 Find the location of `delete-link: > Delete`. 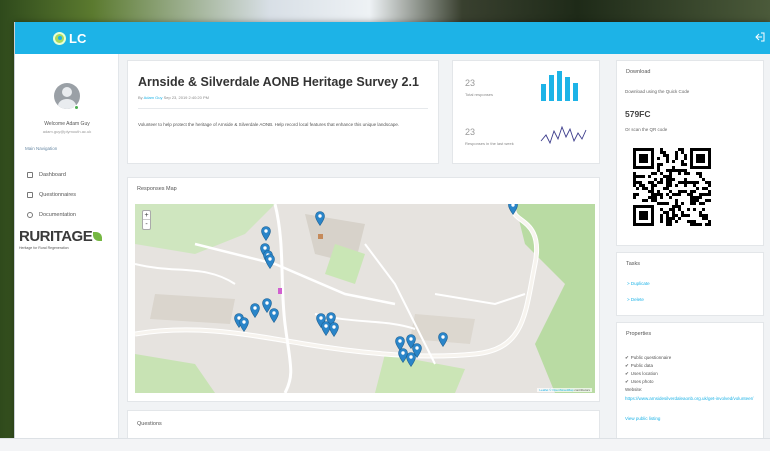

delete-link: > Delete is located at coordinates (635, 299).